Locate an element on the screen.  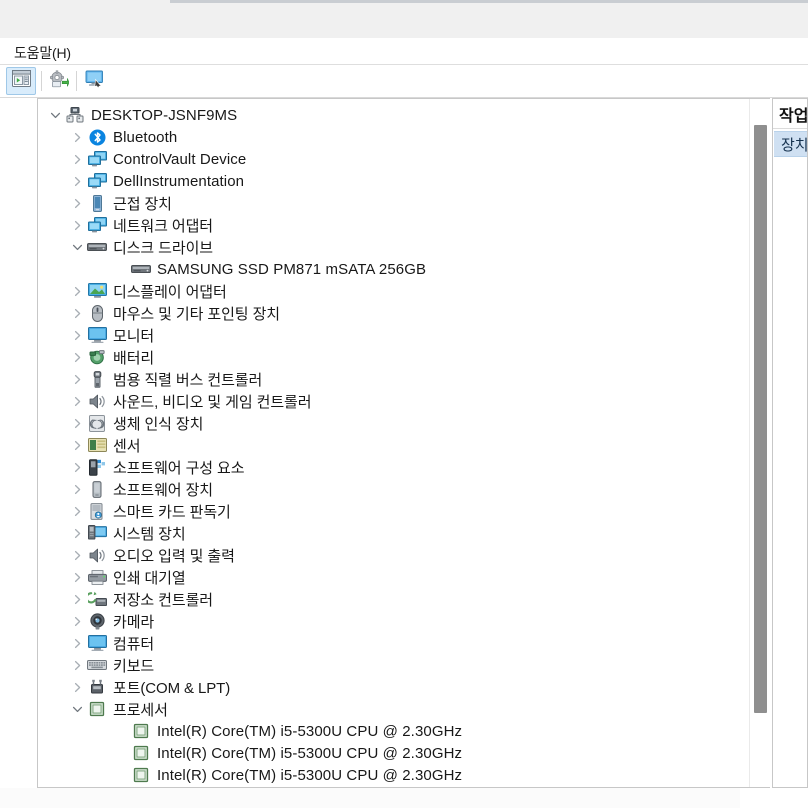
tree-node: 사운드, 비디오 및 게임 컨트롤러 is located at coordinates (397, 401).